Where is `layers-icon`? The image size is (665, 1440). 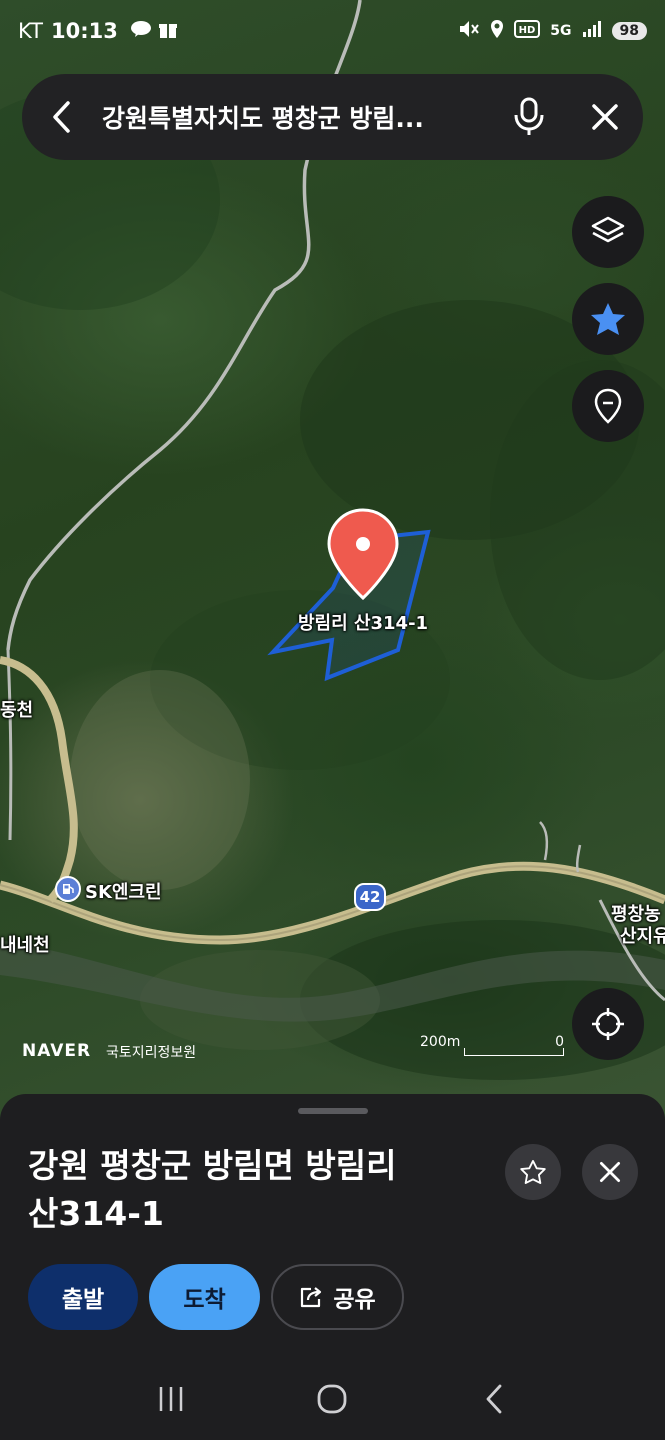 layers-icon is located at coordinates (608, 229).